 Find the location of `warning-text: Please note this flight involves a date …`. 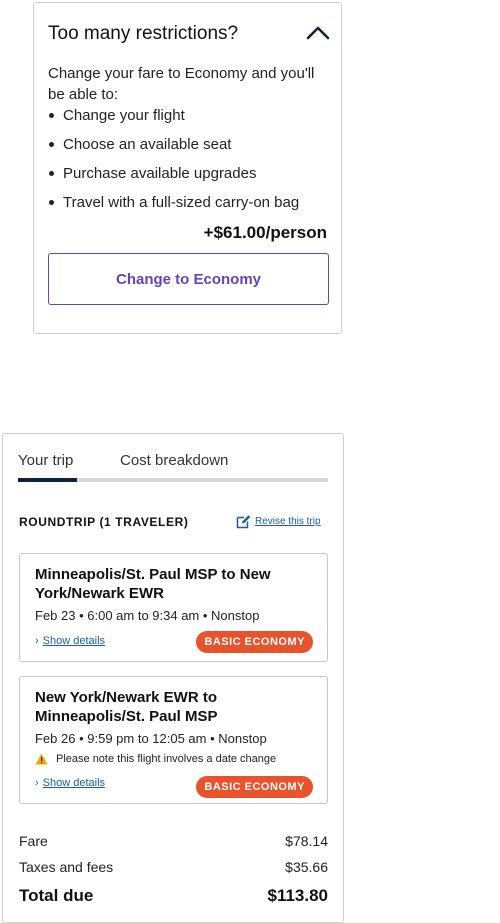

warning-text: Please note this flight involves a date … is located at coordinates (166, 759).